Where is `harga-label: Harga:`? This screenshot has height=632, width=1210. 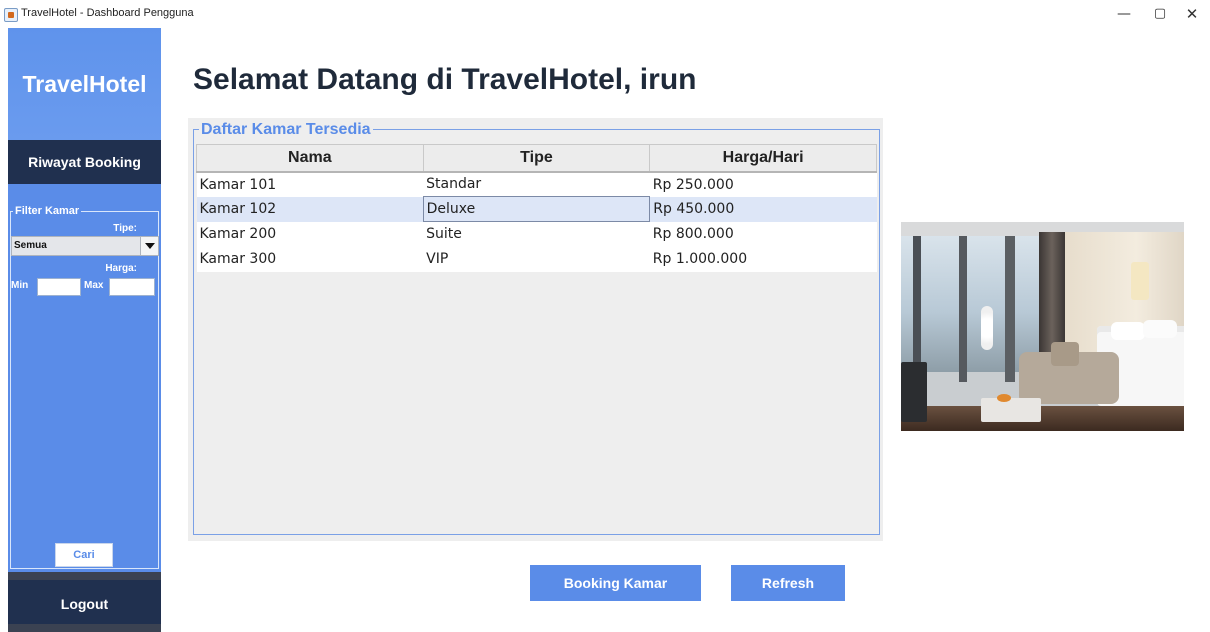
harga-label: Harga: is located at coordinates (121, 268).